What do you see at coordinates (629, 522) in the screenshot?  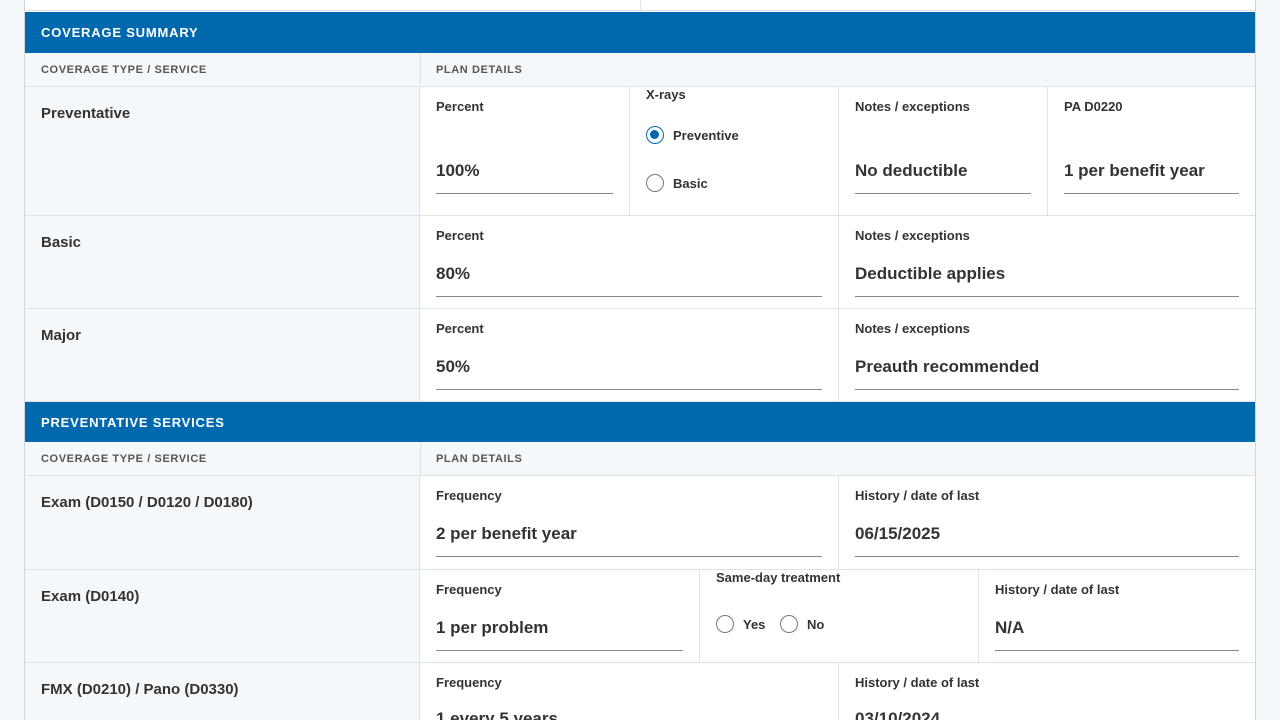 I see `frequency-cell: Frequency 2 per benefit year` at bounding box center [629, 522].